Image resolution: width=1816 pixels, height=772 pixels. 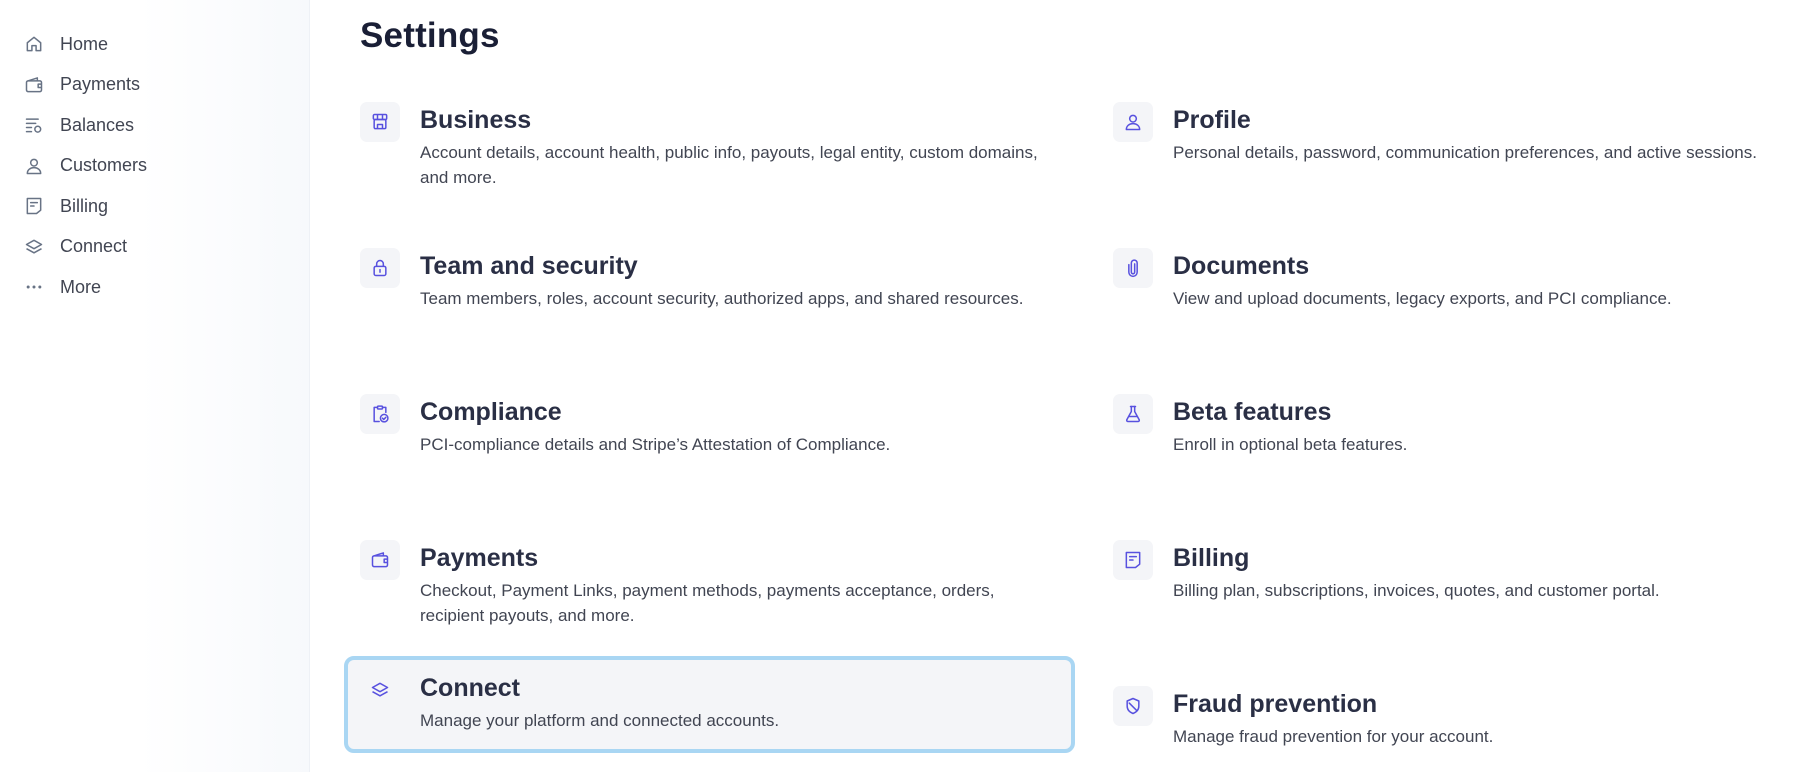 What do you see at coordinates (104, 165) in the screenshot?
I see `sidebar-item-label: Customers` at bounding box center [104, 165].